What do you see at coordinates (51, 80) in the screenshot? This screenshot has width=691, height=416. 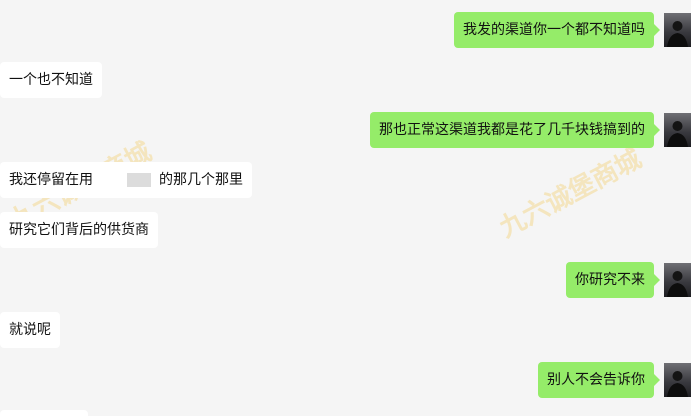 I see `message-bubble-incoming: 一个也不知道` at bounding box center [51, 80].